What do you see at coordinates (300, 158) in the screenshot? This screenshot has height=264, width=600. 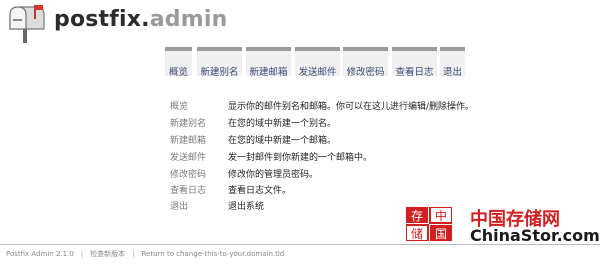 I see `overview-description: 发一封邮件到你新建的一个邮箱中。` at bounding box center [300, 158].